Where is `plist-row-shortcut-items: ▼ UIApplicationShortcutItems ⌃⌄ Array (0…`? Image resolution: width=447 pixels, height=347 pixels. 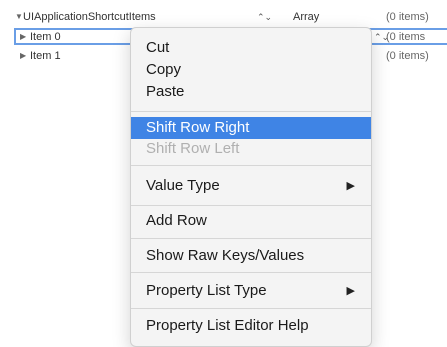
plist-row-shortcut-items: ▼ UIApplicationShortcutItems ⌃⌄ Array (0… is located at coordinates (223, 17).